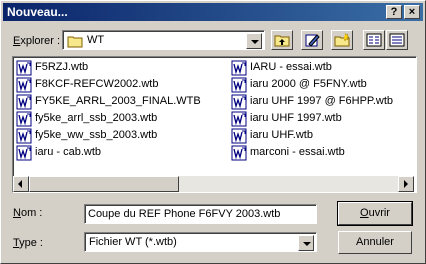  I want to click on filetype-label: Type :, so click(28, 243).